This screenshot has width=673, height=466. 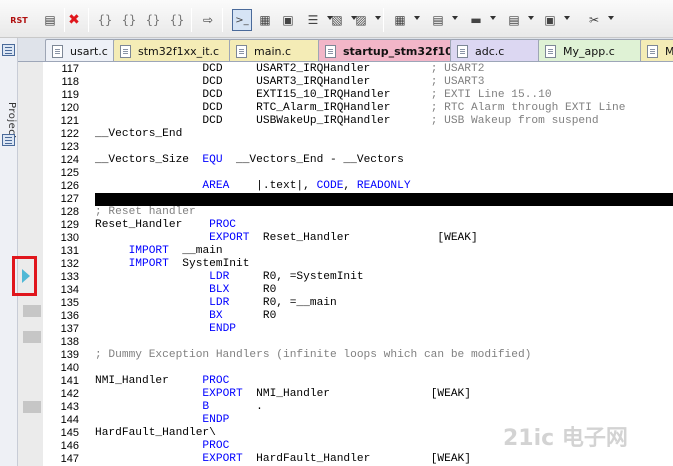 What do you see at coordinates (152, 225) in the screenshot?
I see `code-text: Reset_Handler` at bounding box center [152, 225].